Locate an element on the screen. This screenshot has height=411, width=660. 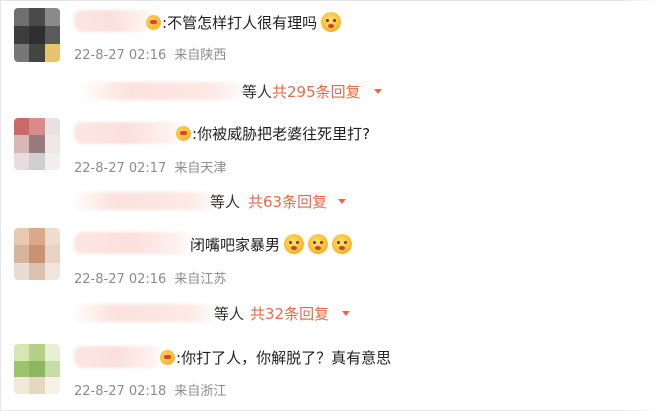
comment-meta: 22-8-27 02:16 来自陕西 is located at coordinates (150, 53).